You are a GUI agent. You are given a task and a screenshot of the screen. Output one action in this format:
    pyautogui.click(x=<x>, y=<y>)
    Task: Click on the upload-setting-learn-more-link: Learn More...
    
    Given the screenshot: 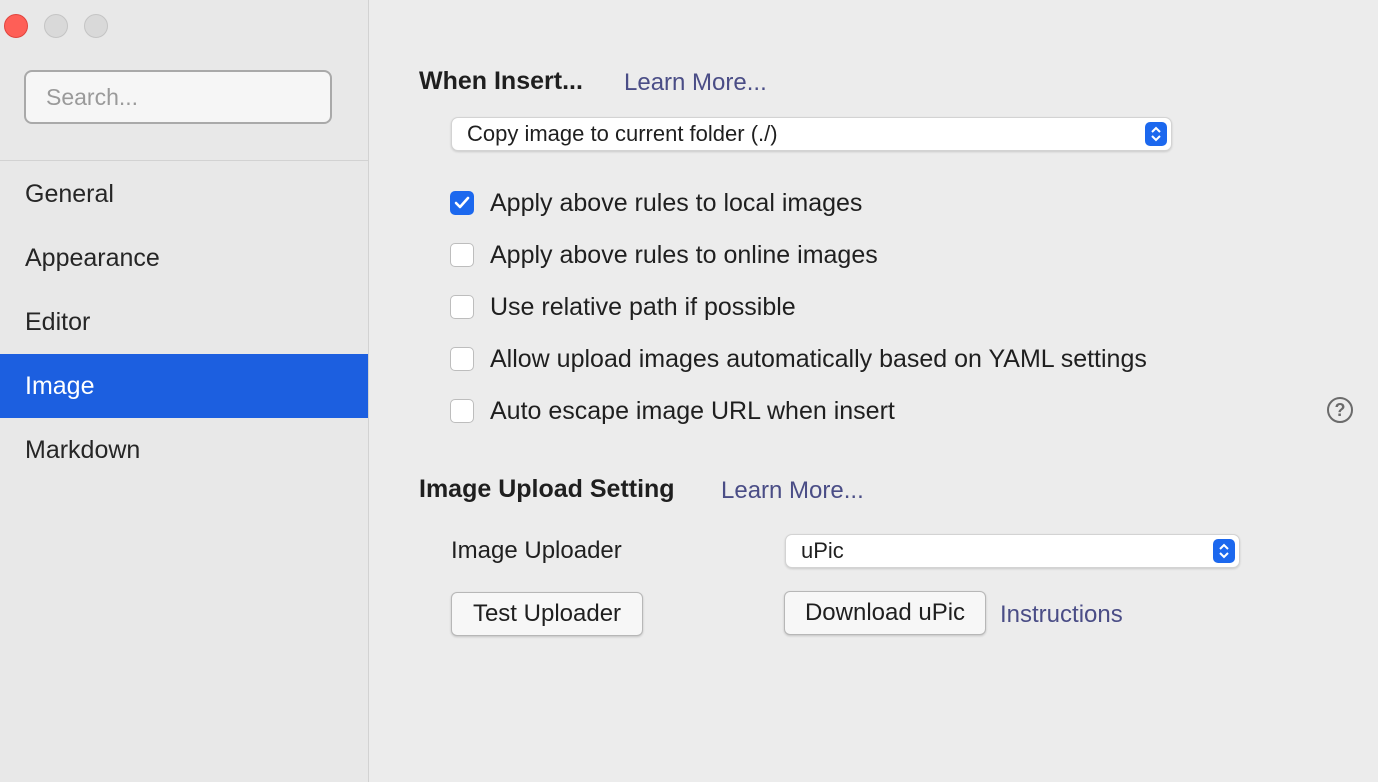 What is the action you would take?
    pyautogui.click(x=792, y=491)
    